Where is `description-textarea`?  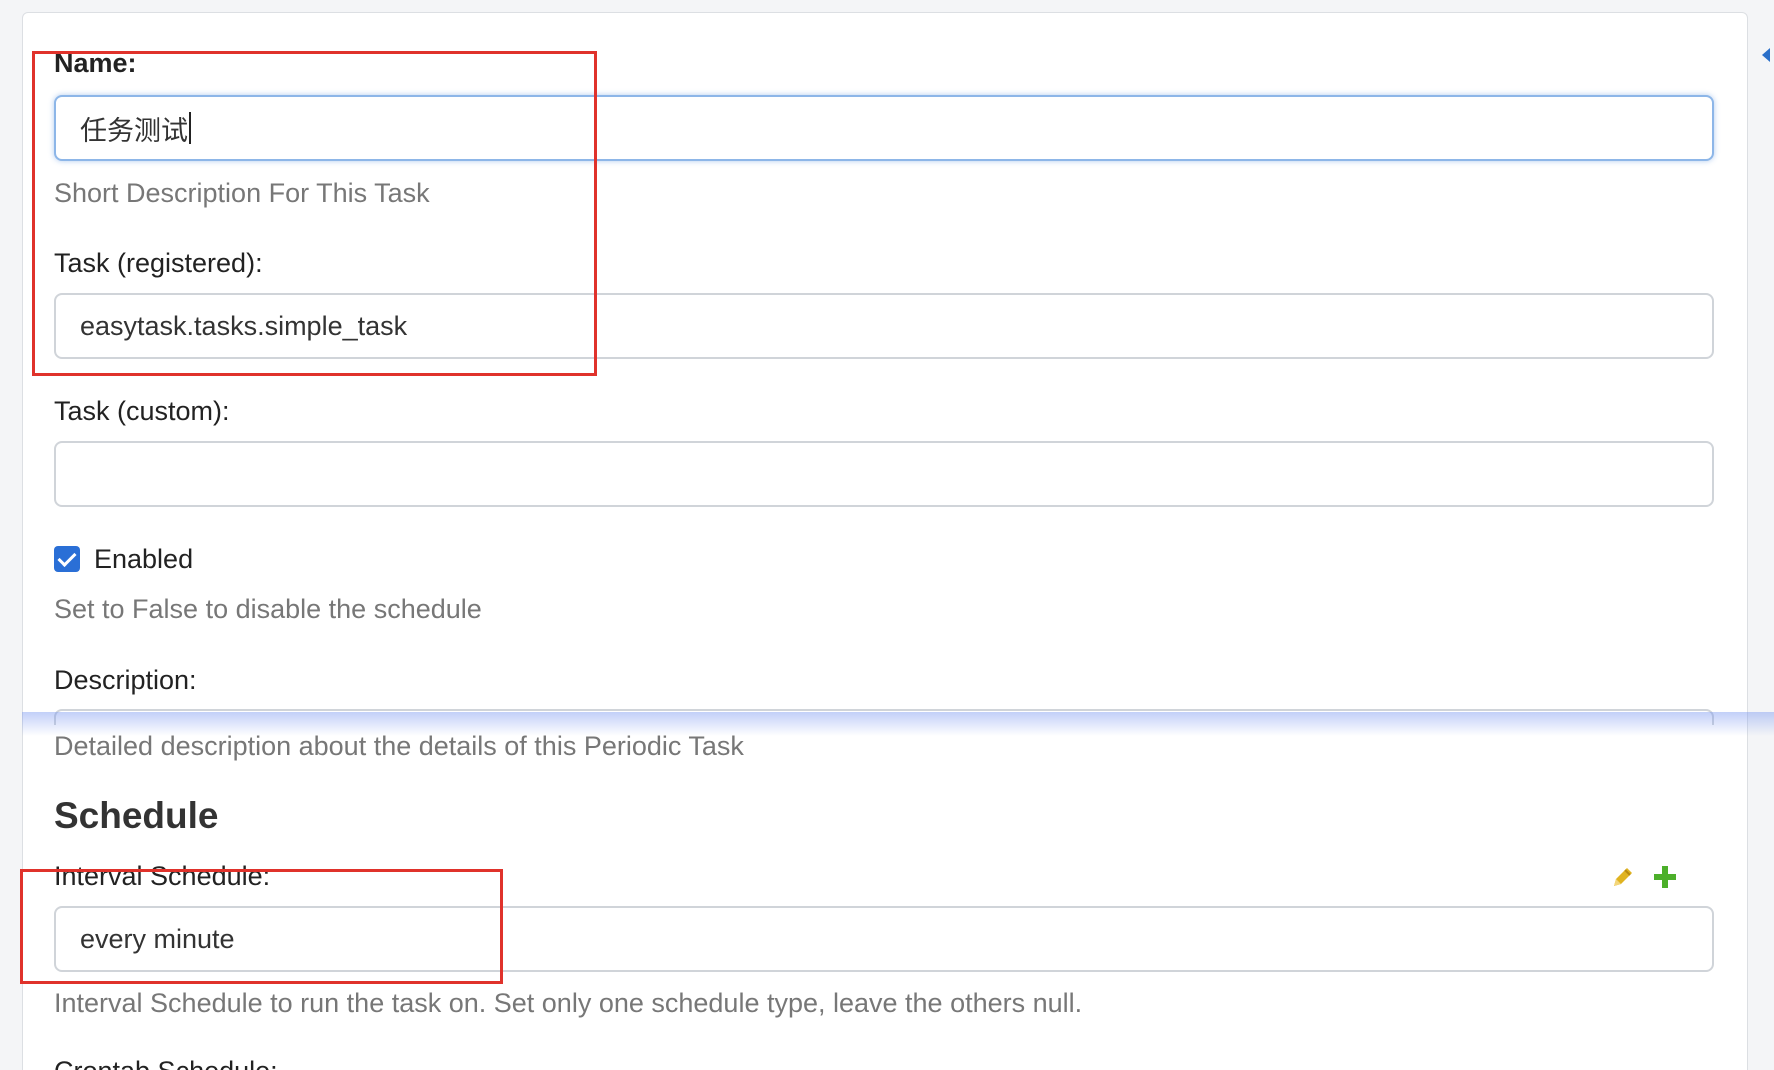
description-textarea is located at coordinates (884, 717).